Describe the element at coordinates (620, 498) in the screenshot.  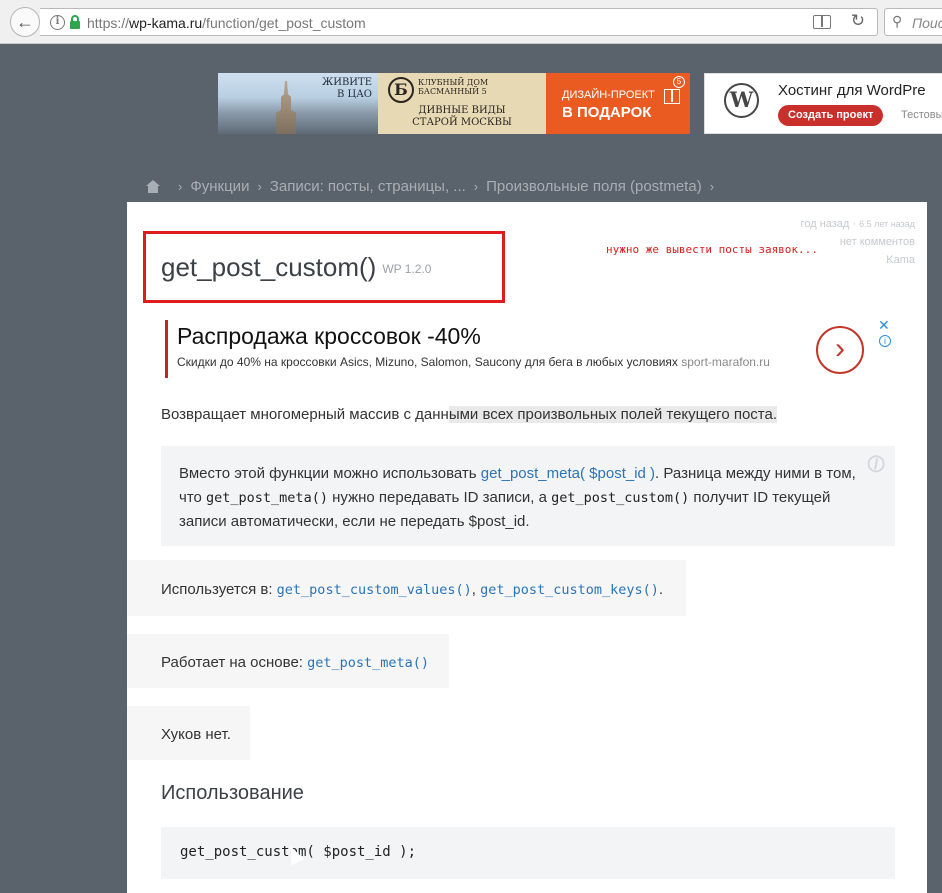
I see `note-code-2: get_post_custom()` at that location.